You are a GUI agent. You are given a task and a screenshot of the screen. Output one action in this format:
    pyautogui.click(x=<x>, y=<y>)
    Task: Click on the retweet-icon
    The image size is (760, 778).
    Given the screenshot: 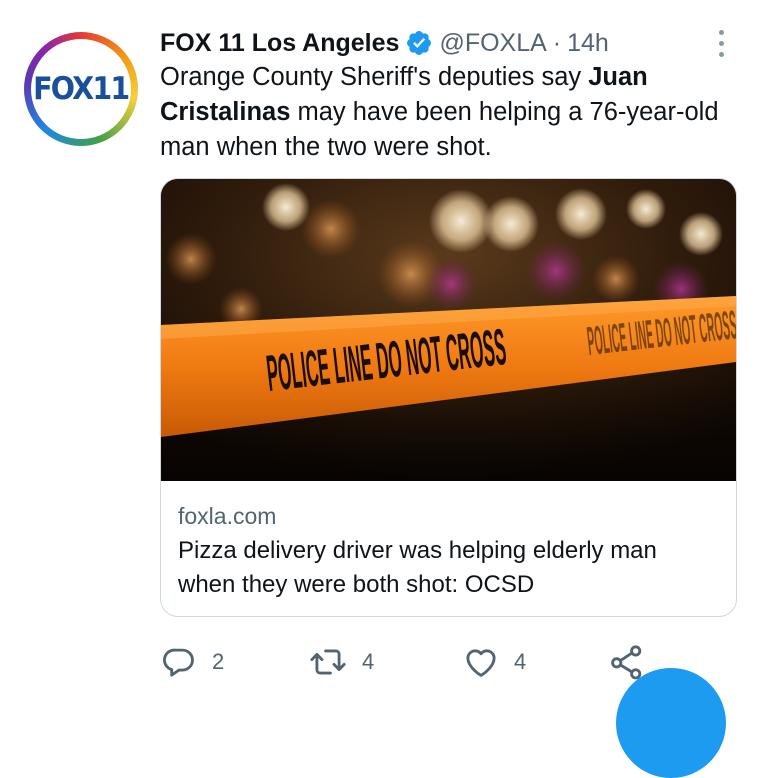 What is the action you would take?
    pyautogui.click(x=328, y=662)
    